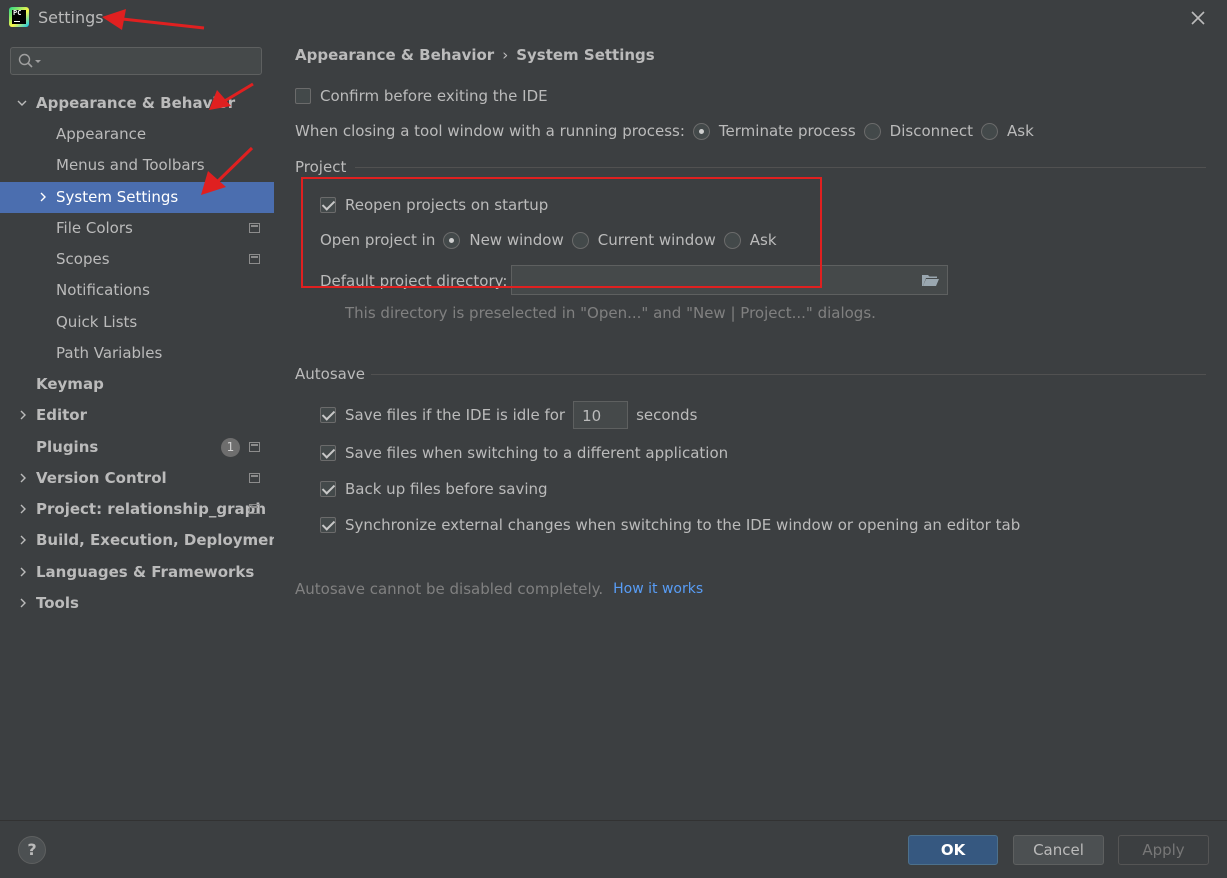 This screenshot has height=878, width=1227. I want to click on sidebar-item-label: Quick Lists, so click(97, 322).